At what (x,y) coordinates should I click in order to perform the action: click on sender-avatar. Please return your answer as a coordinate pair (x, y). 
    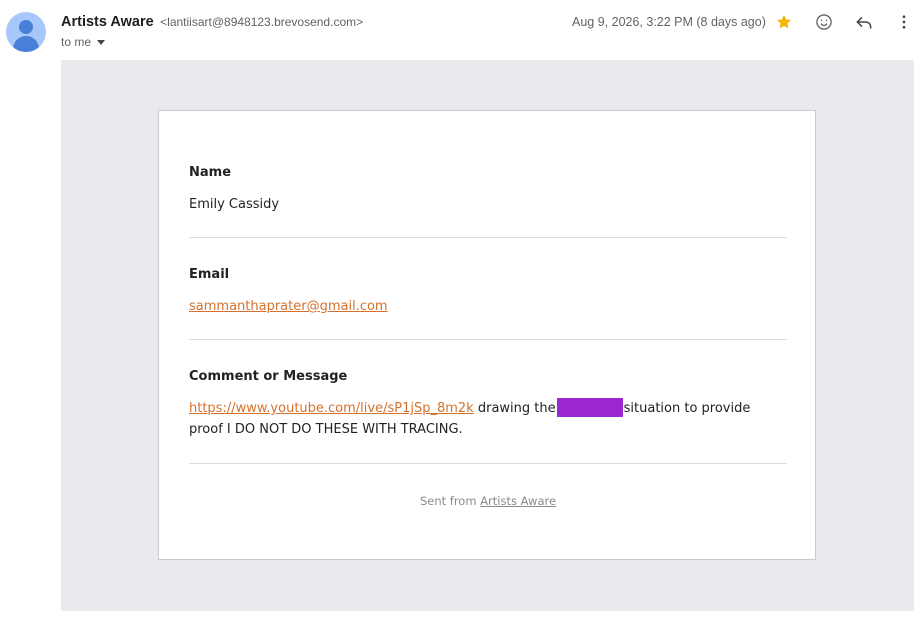
    Looking at the image, I should click on (26, 32).